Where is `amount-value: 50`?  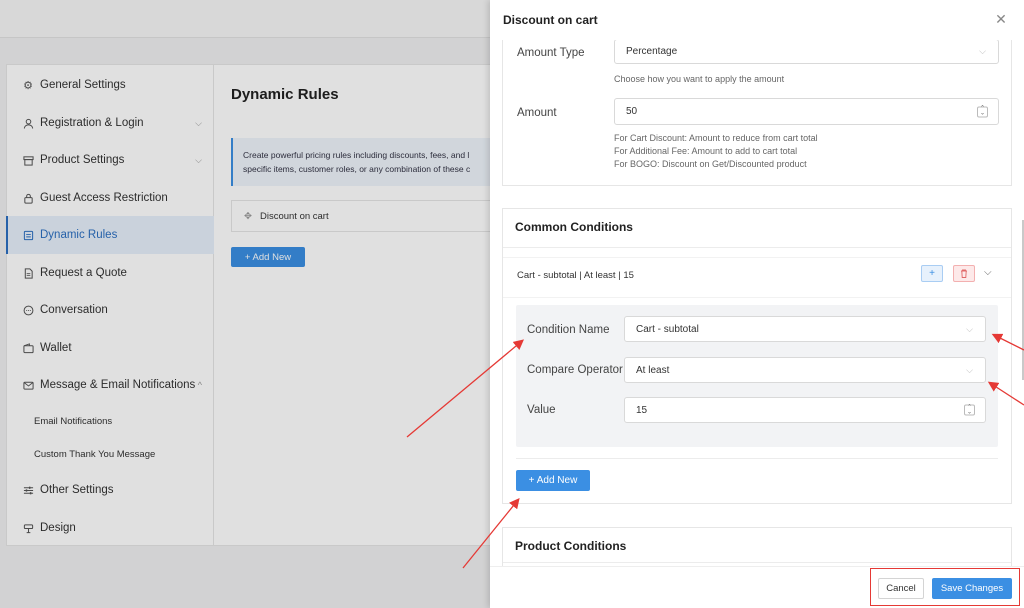 amount-value: 50 is located at coordinates (632, 111).